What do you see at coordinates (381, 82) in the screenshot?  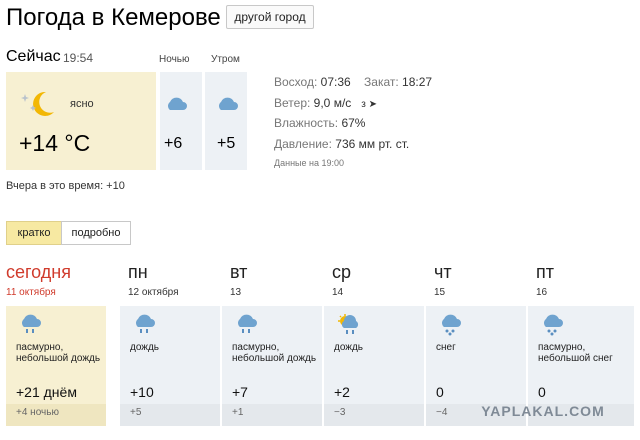 I see `sunset-label: Закат:` at bounding box center [381, 82].